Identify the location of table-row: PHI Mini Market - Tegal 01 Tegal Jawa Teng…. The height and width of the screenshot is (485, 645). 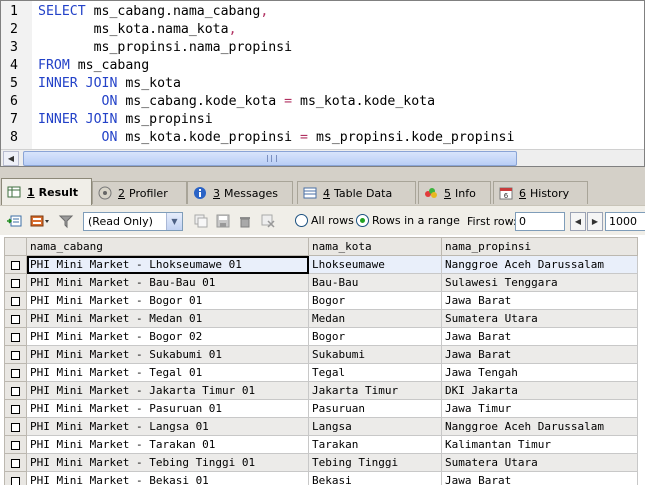
(321, 372).